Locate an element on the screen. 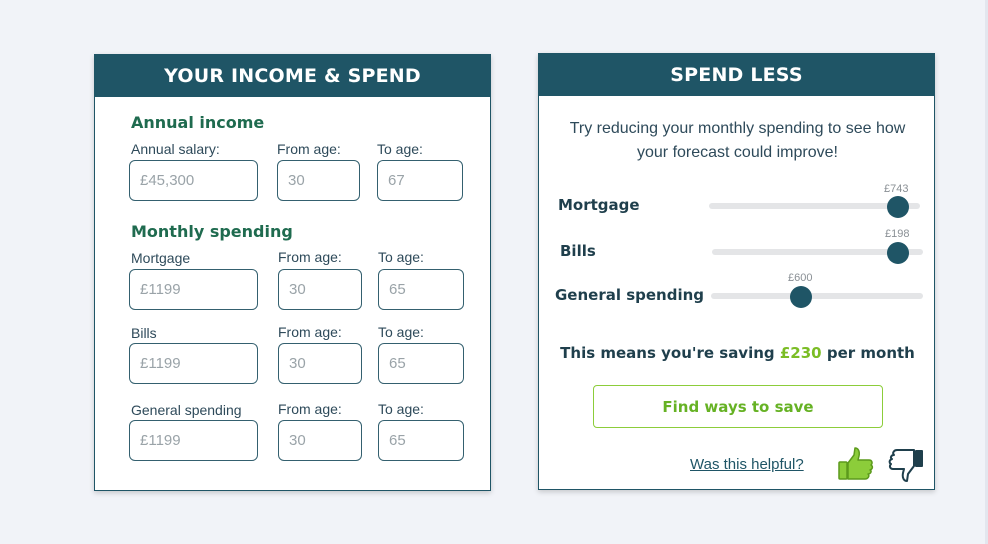  thumbs-down-icon is located at coordinates (906, 466).